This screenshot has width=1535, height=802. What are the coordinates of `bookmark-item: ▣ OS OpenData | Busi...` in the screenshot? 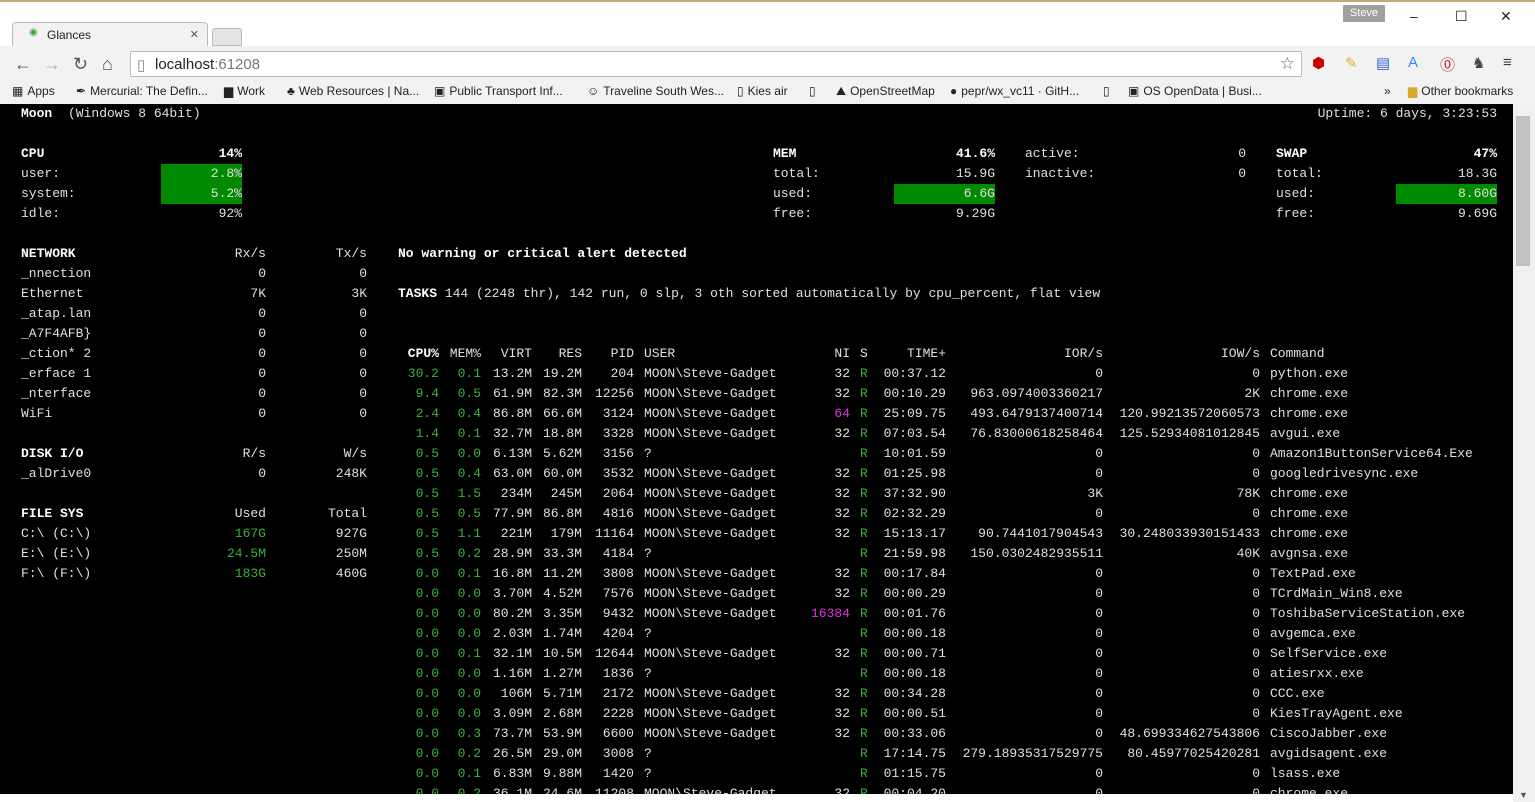 It's located at (1195, 91).